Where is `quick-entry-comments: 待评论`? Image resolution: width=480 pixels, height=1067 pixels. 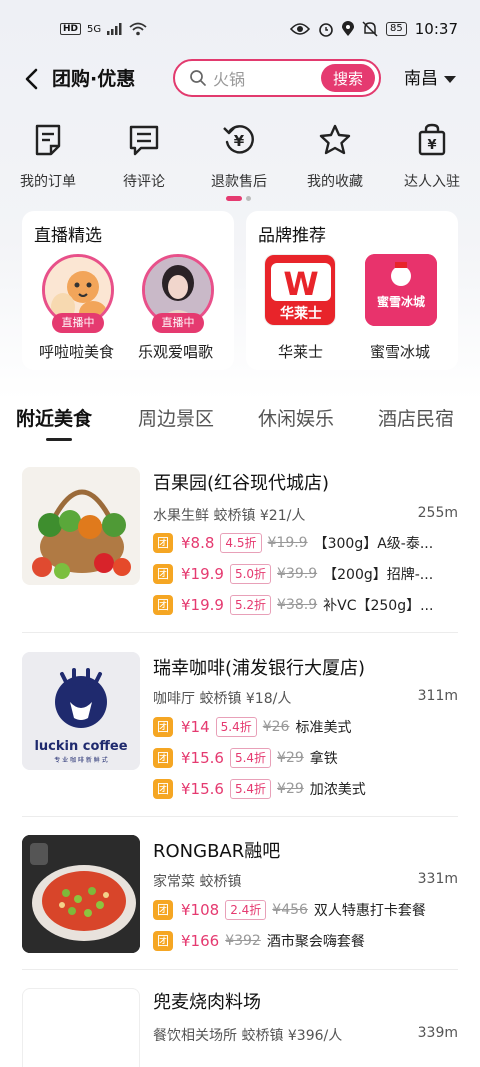
quick-entry-comments: 待评论 is located at coordinates (144, 156).